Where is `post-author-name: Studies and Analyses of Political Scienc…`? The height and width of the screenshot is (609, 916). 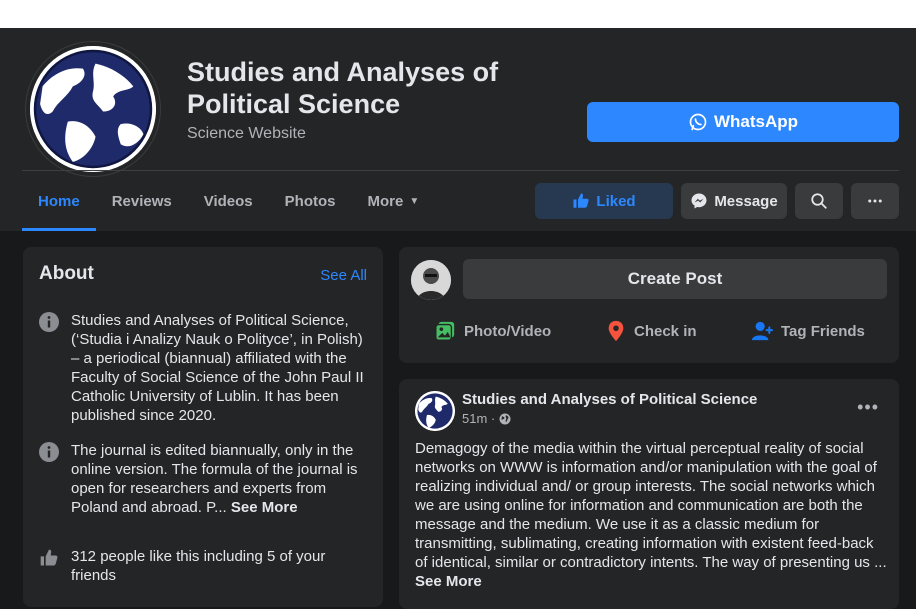
post-author-name: Studies and Analyses of Political Scienc… is located at coordinates (609, 399).